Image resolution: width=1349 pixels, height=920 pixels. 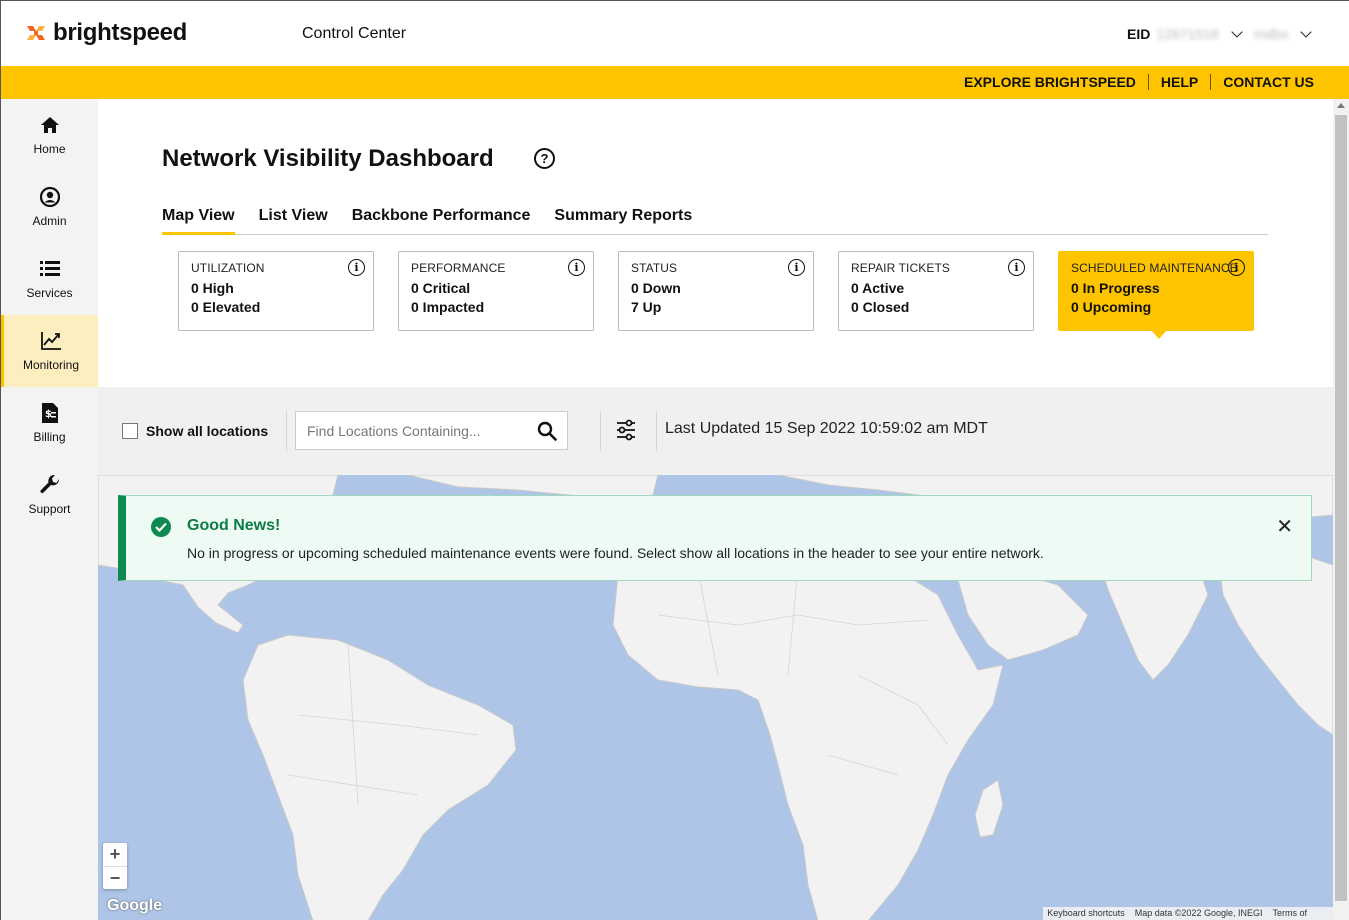 What do you see at coordinates (328, 158) in the screenshot?
I see `page-title: Network Visibility Dashboard` at bounding box center [328, 158].